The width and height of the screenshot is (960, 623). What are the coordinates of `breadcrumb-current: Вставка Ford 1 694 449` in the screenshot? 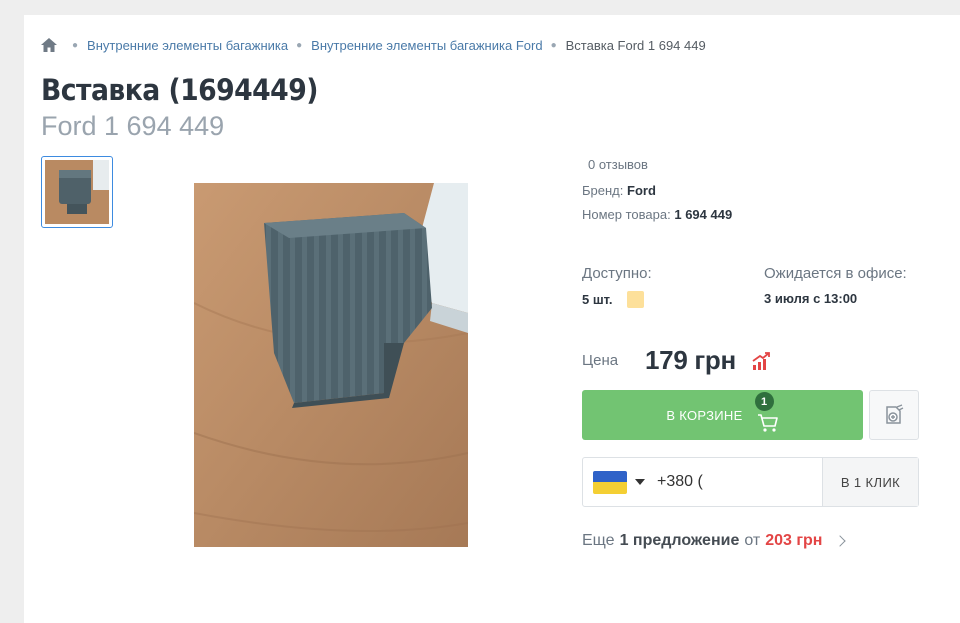 It's located at (635, 45).